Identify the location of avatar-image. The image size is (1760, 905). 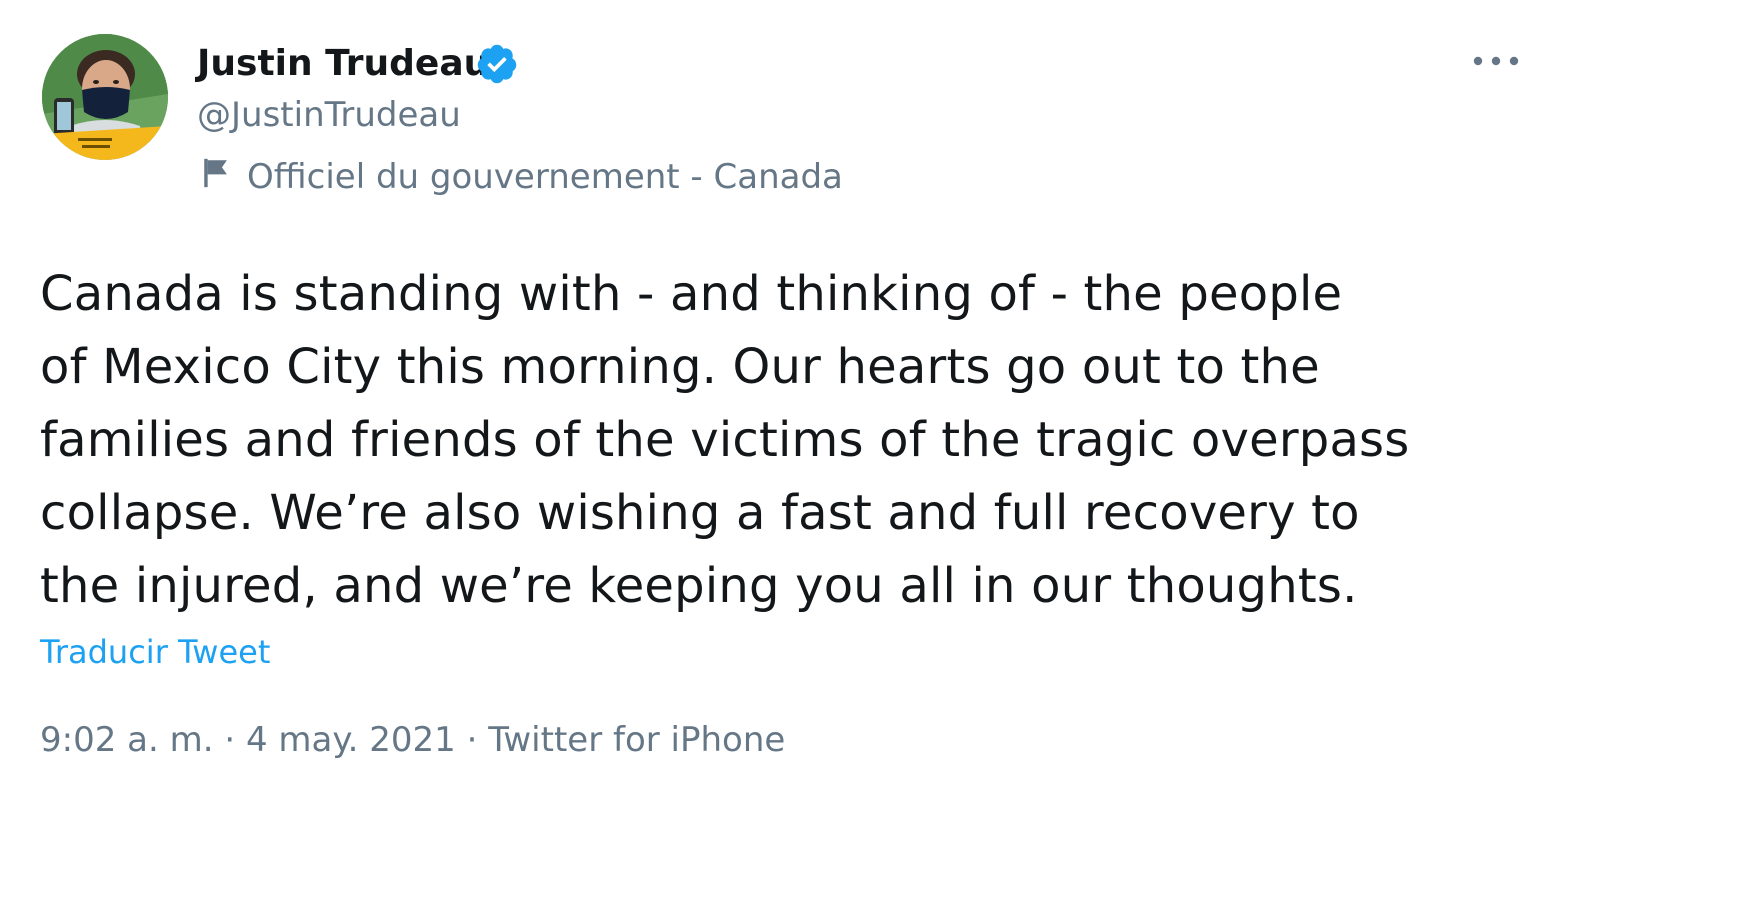
(105, 97).